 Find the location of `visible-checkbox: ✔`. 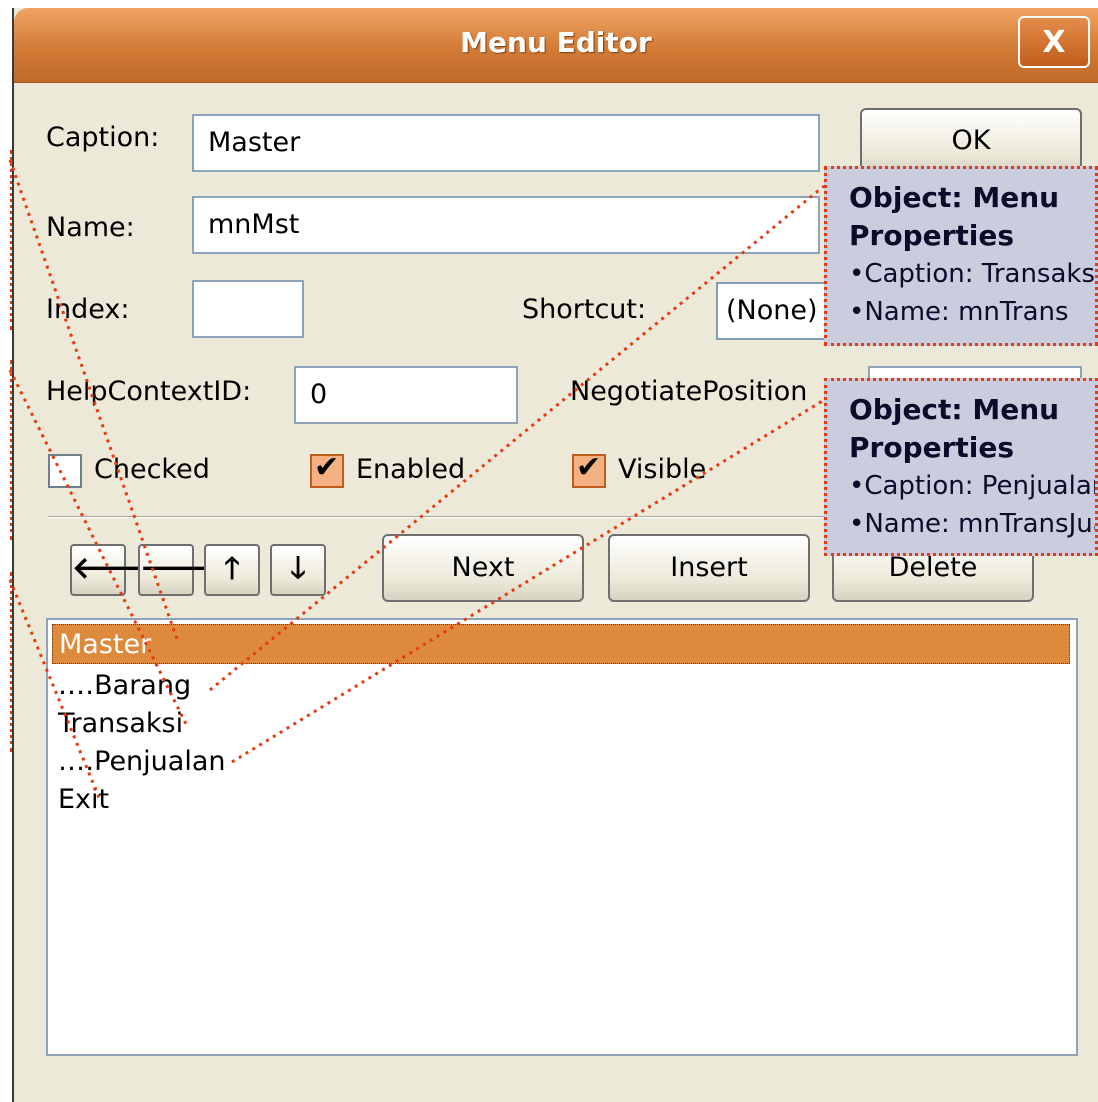

visible-checkbox: ✔ is located at coordinates (589, 469).